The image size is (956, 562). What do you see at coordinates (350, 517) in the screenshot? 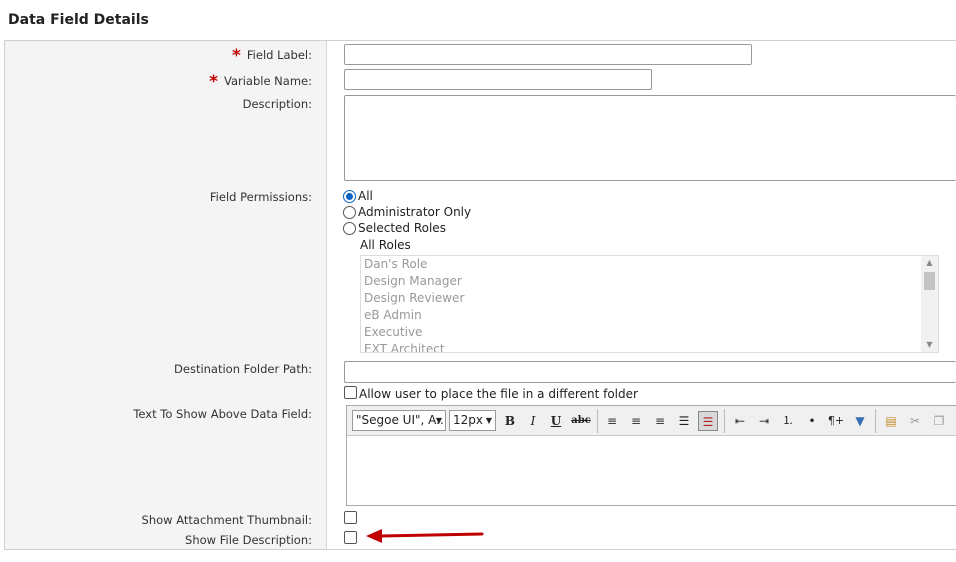
I see `show-thumbnail-checkbox` at bounding box center [350, 517].